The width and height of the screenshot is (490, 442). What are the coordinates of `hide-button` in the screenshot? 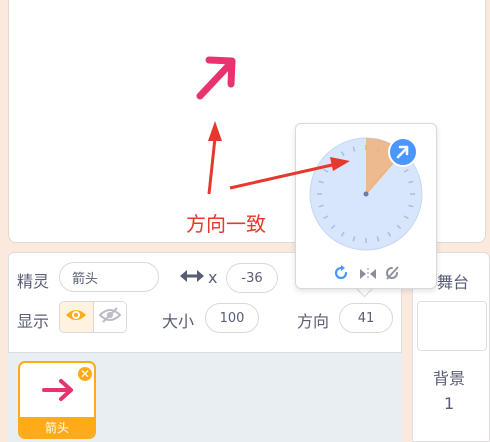 It's located at (109, 317).